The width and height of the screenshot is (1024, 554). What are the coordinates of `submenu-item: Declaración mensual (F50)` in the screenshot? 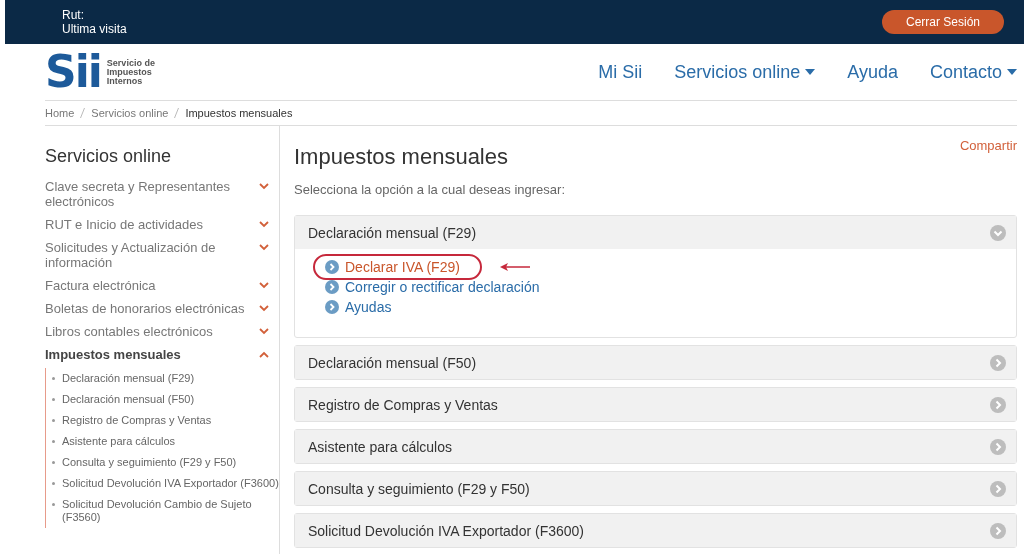 It's located at (128, 399).